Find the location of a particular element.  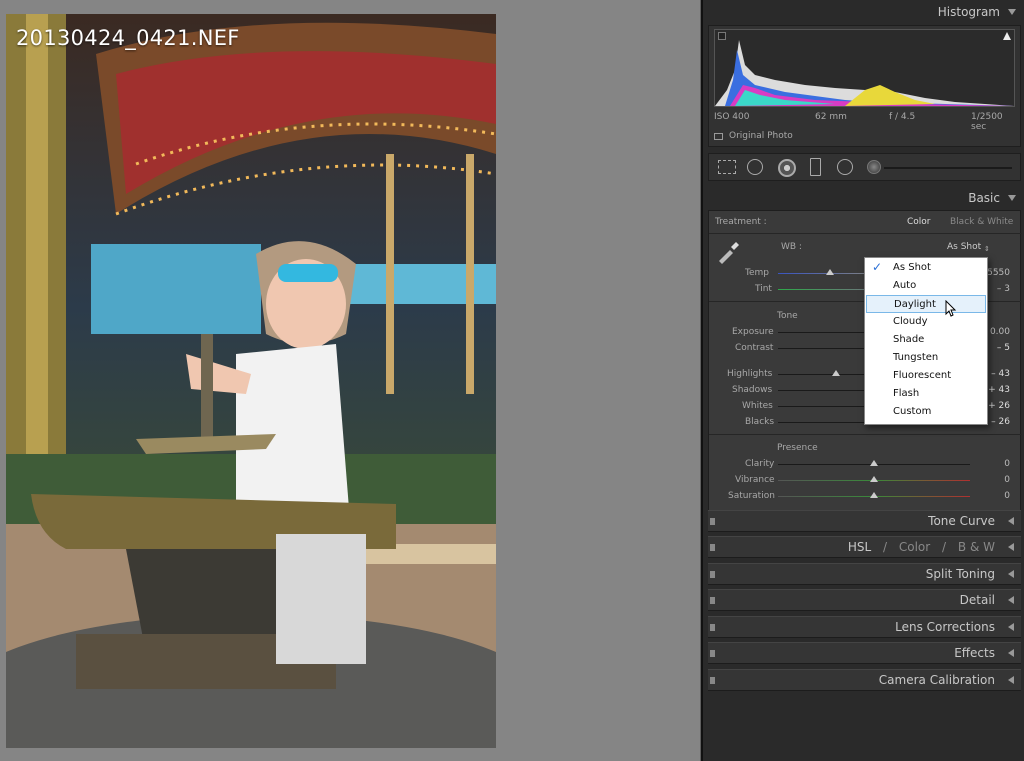

spot-removal-icon is located at coordinates (755, 167).